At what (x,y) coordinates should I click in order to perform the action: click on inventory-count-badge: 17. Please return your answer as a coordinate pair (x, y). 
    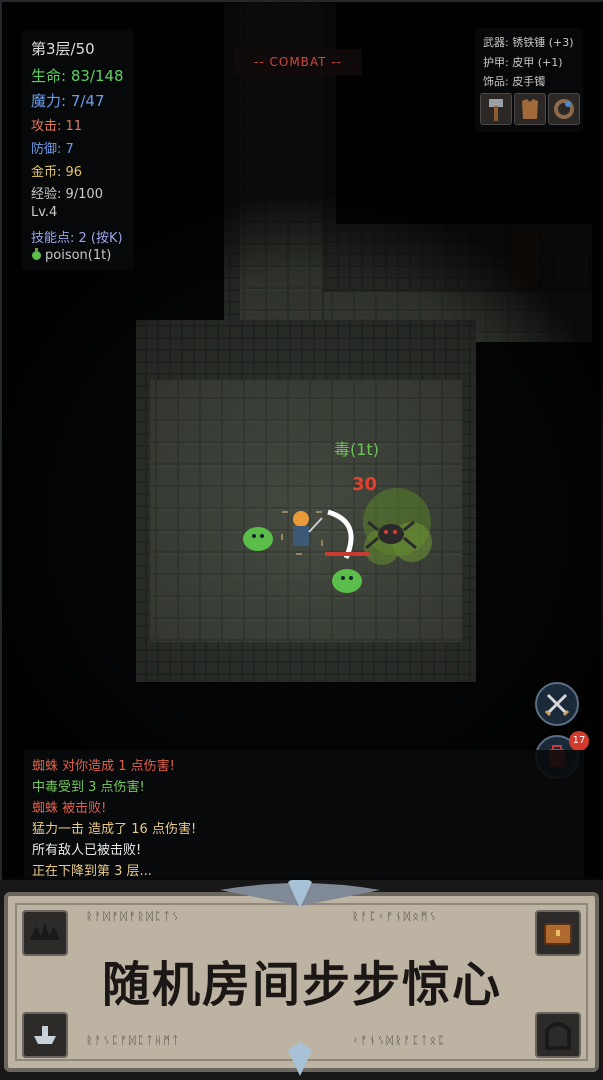
    Looking at the image, I should click on (579, 741).